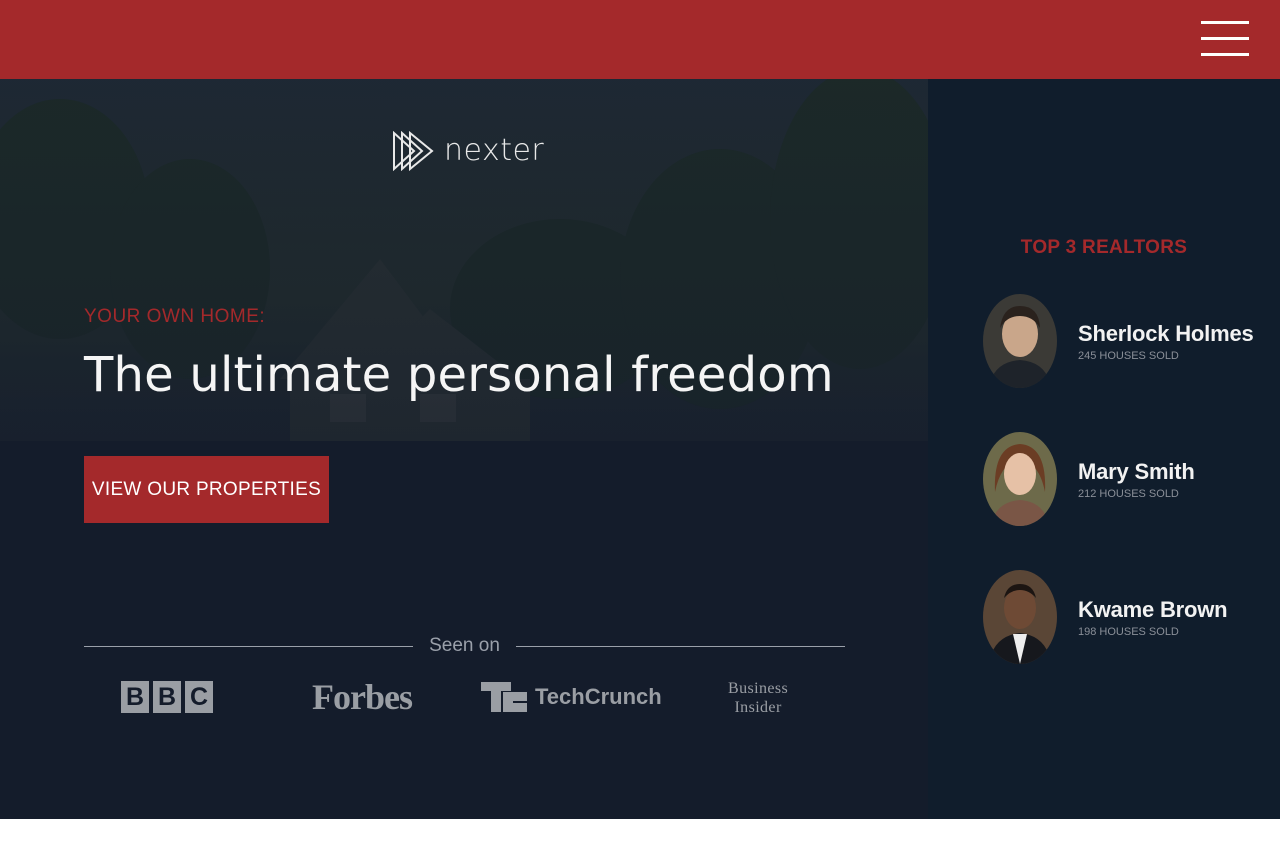 The width and height of the screenshot is (1280, 853). I want to click on business-insider-line: Insider, so click(758, 707).